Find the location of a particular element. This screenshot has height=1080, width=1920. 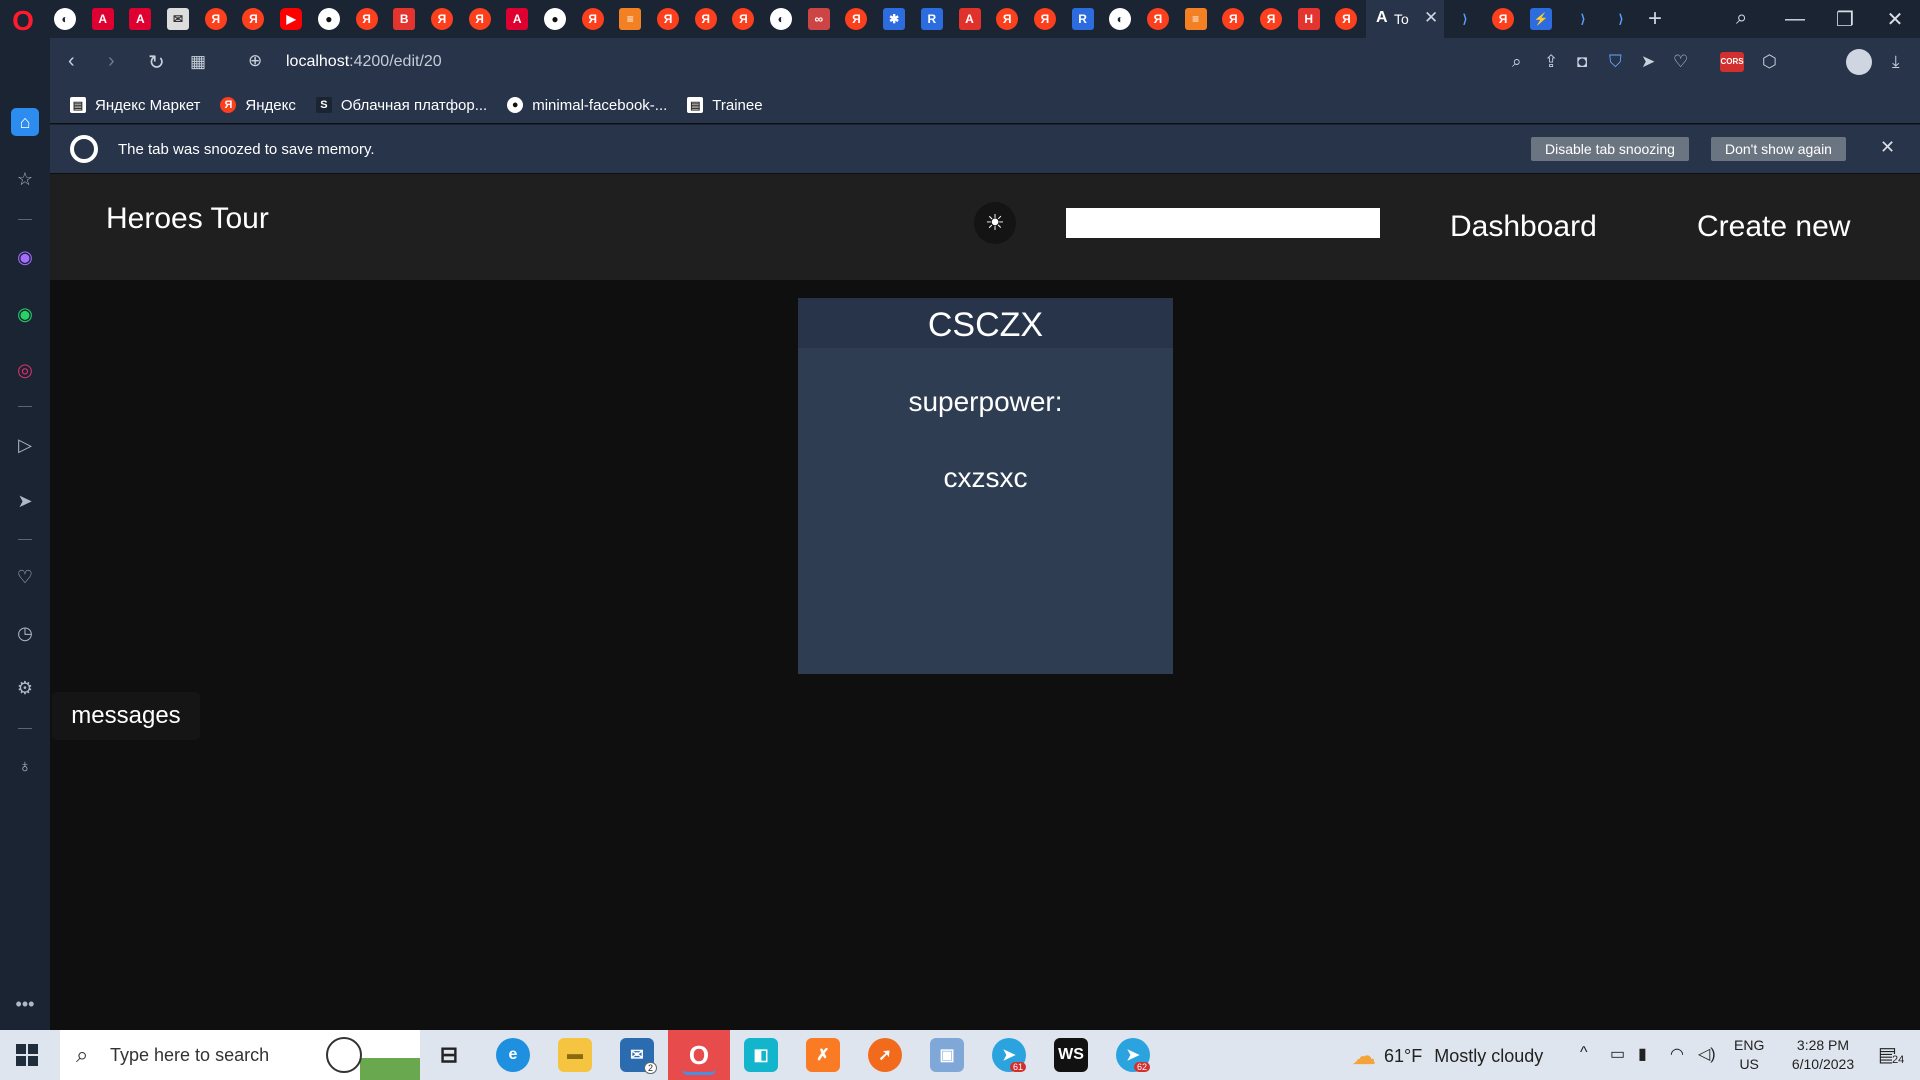

profile-avatar is located at coordinates (1859, 62).